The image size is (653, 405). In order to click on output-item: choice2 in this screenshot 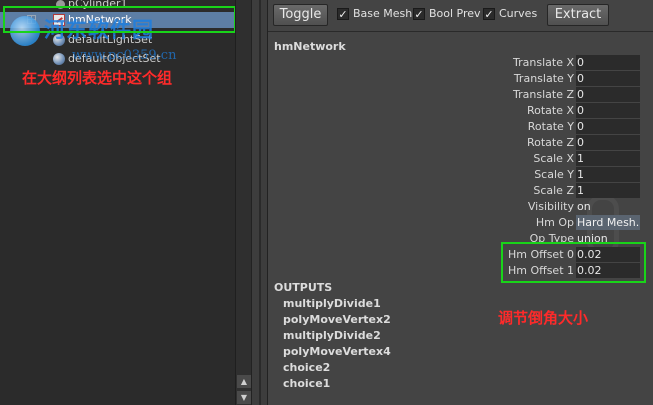, I will do `click(306, 367)`.